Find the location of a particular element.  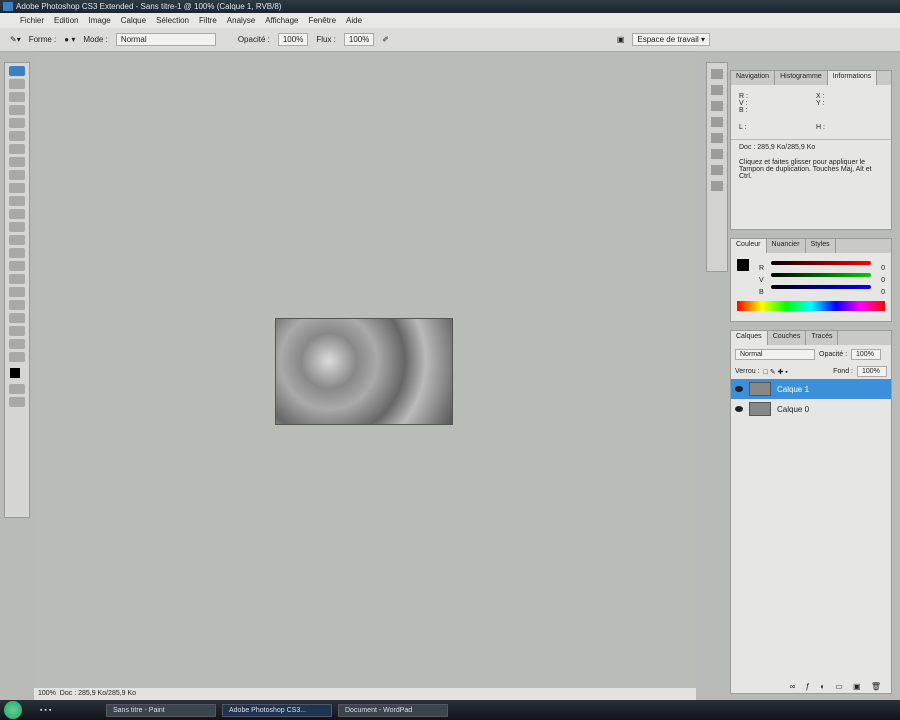

menu-selection: Sélection is located at coordinates (172, 20).